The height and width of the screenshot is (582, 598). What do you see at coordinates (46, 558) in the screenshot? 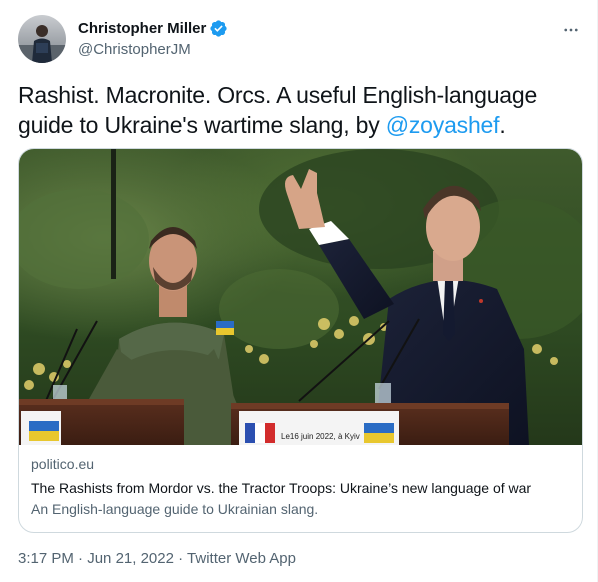
I see `tweet-time: 3:17 PM` at bounding box center [46, 558].